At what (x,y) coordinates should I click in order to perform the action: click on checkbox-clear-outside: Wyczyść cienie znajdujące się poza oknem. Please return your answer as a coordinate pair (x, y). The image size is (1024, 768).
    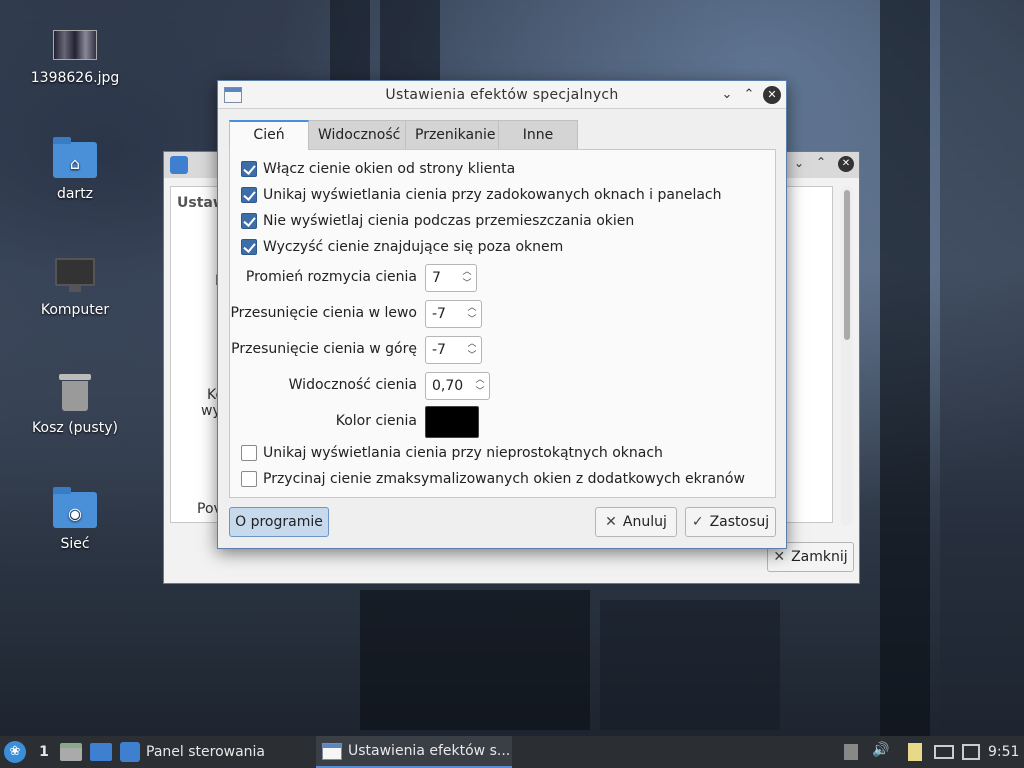
    Looking at the image, I should click on (402, 247).